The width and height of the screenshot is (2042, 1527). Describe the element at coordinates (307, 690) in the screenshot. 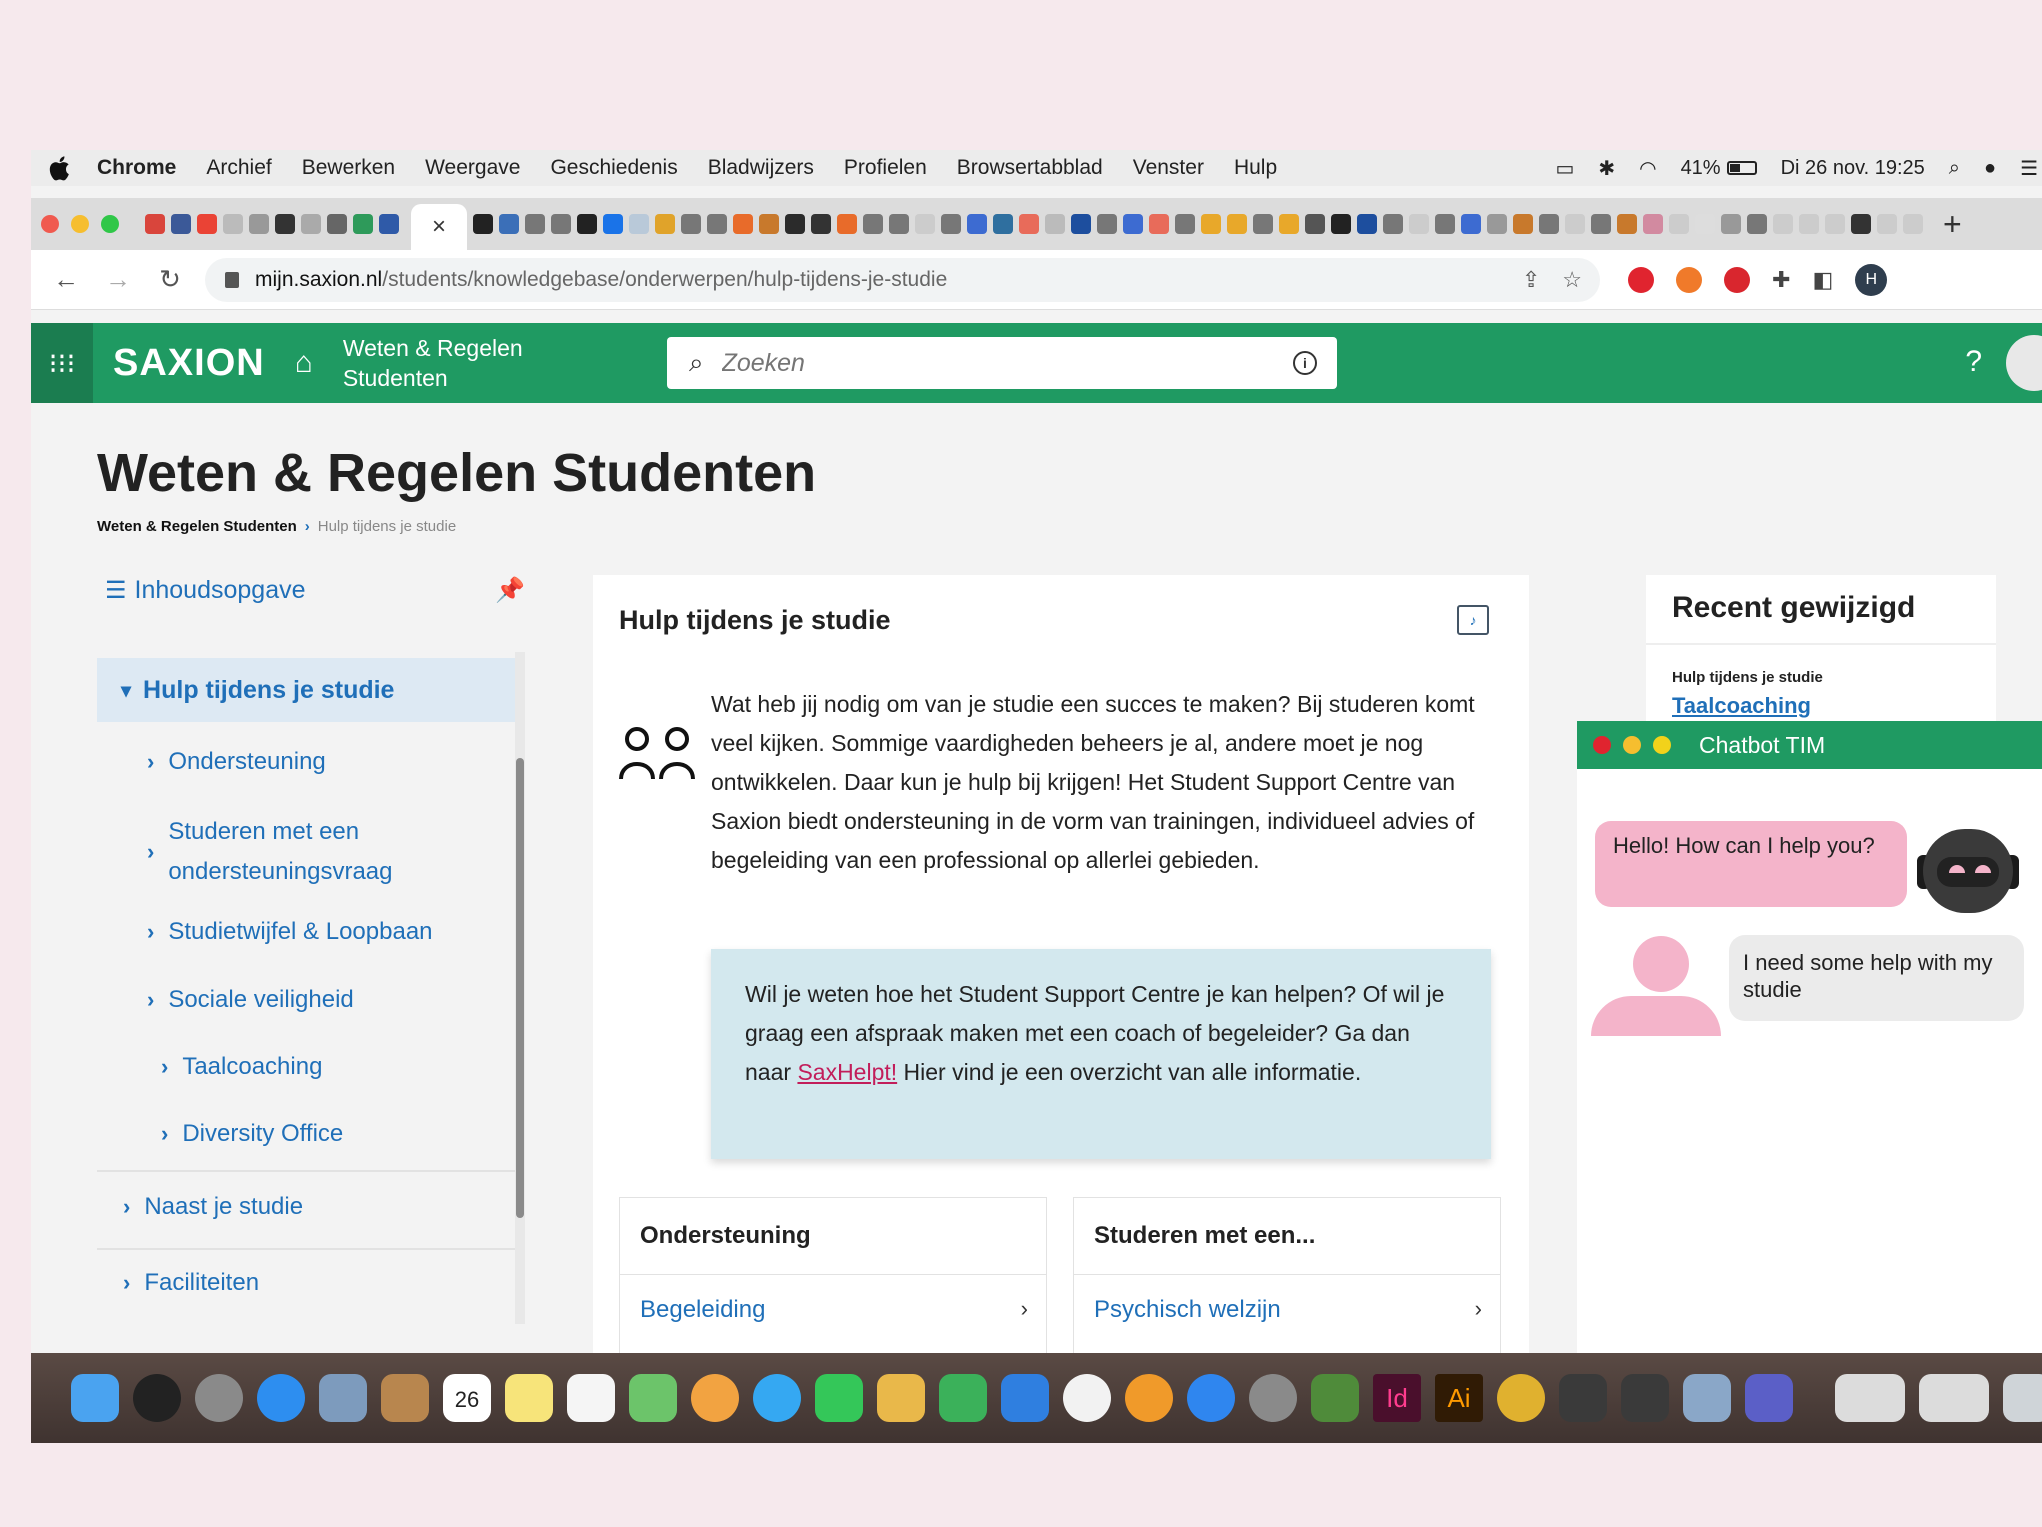

I see `toc-item-active: ▾ Hulp tijdens je studie` at that location.